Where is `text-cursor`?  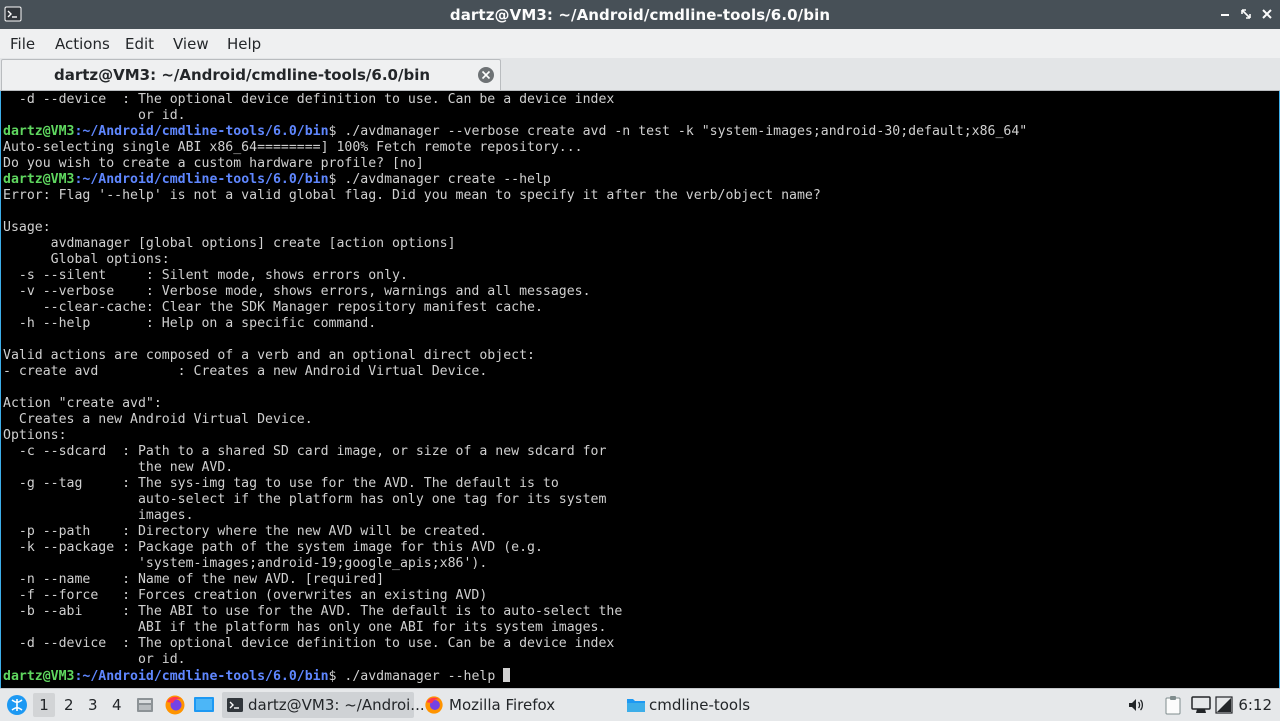
text-cursor is located at coordinates (507, 675).